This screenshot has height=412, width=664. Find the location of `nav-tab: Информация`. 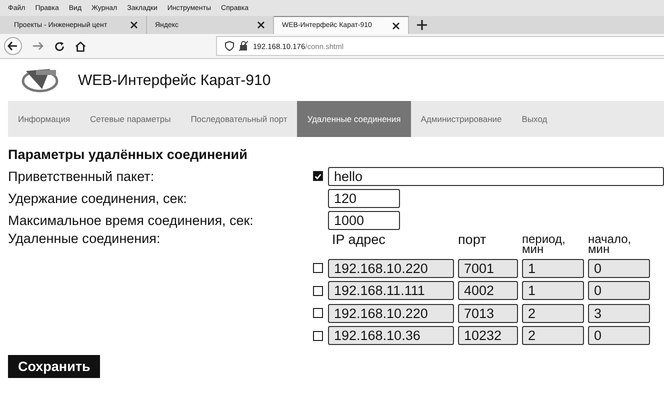

nav-tab: Информация is located at coordinates (44, 119).